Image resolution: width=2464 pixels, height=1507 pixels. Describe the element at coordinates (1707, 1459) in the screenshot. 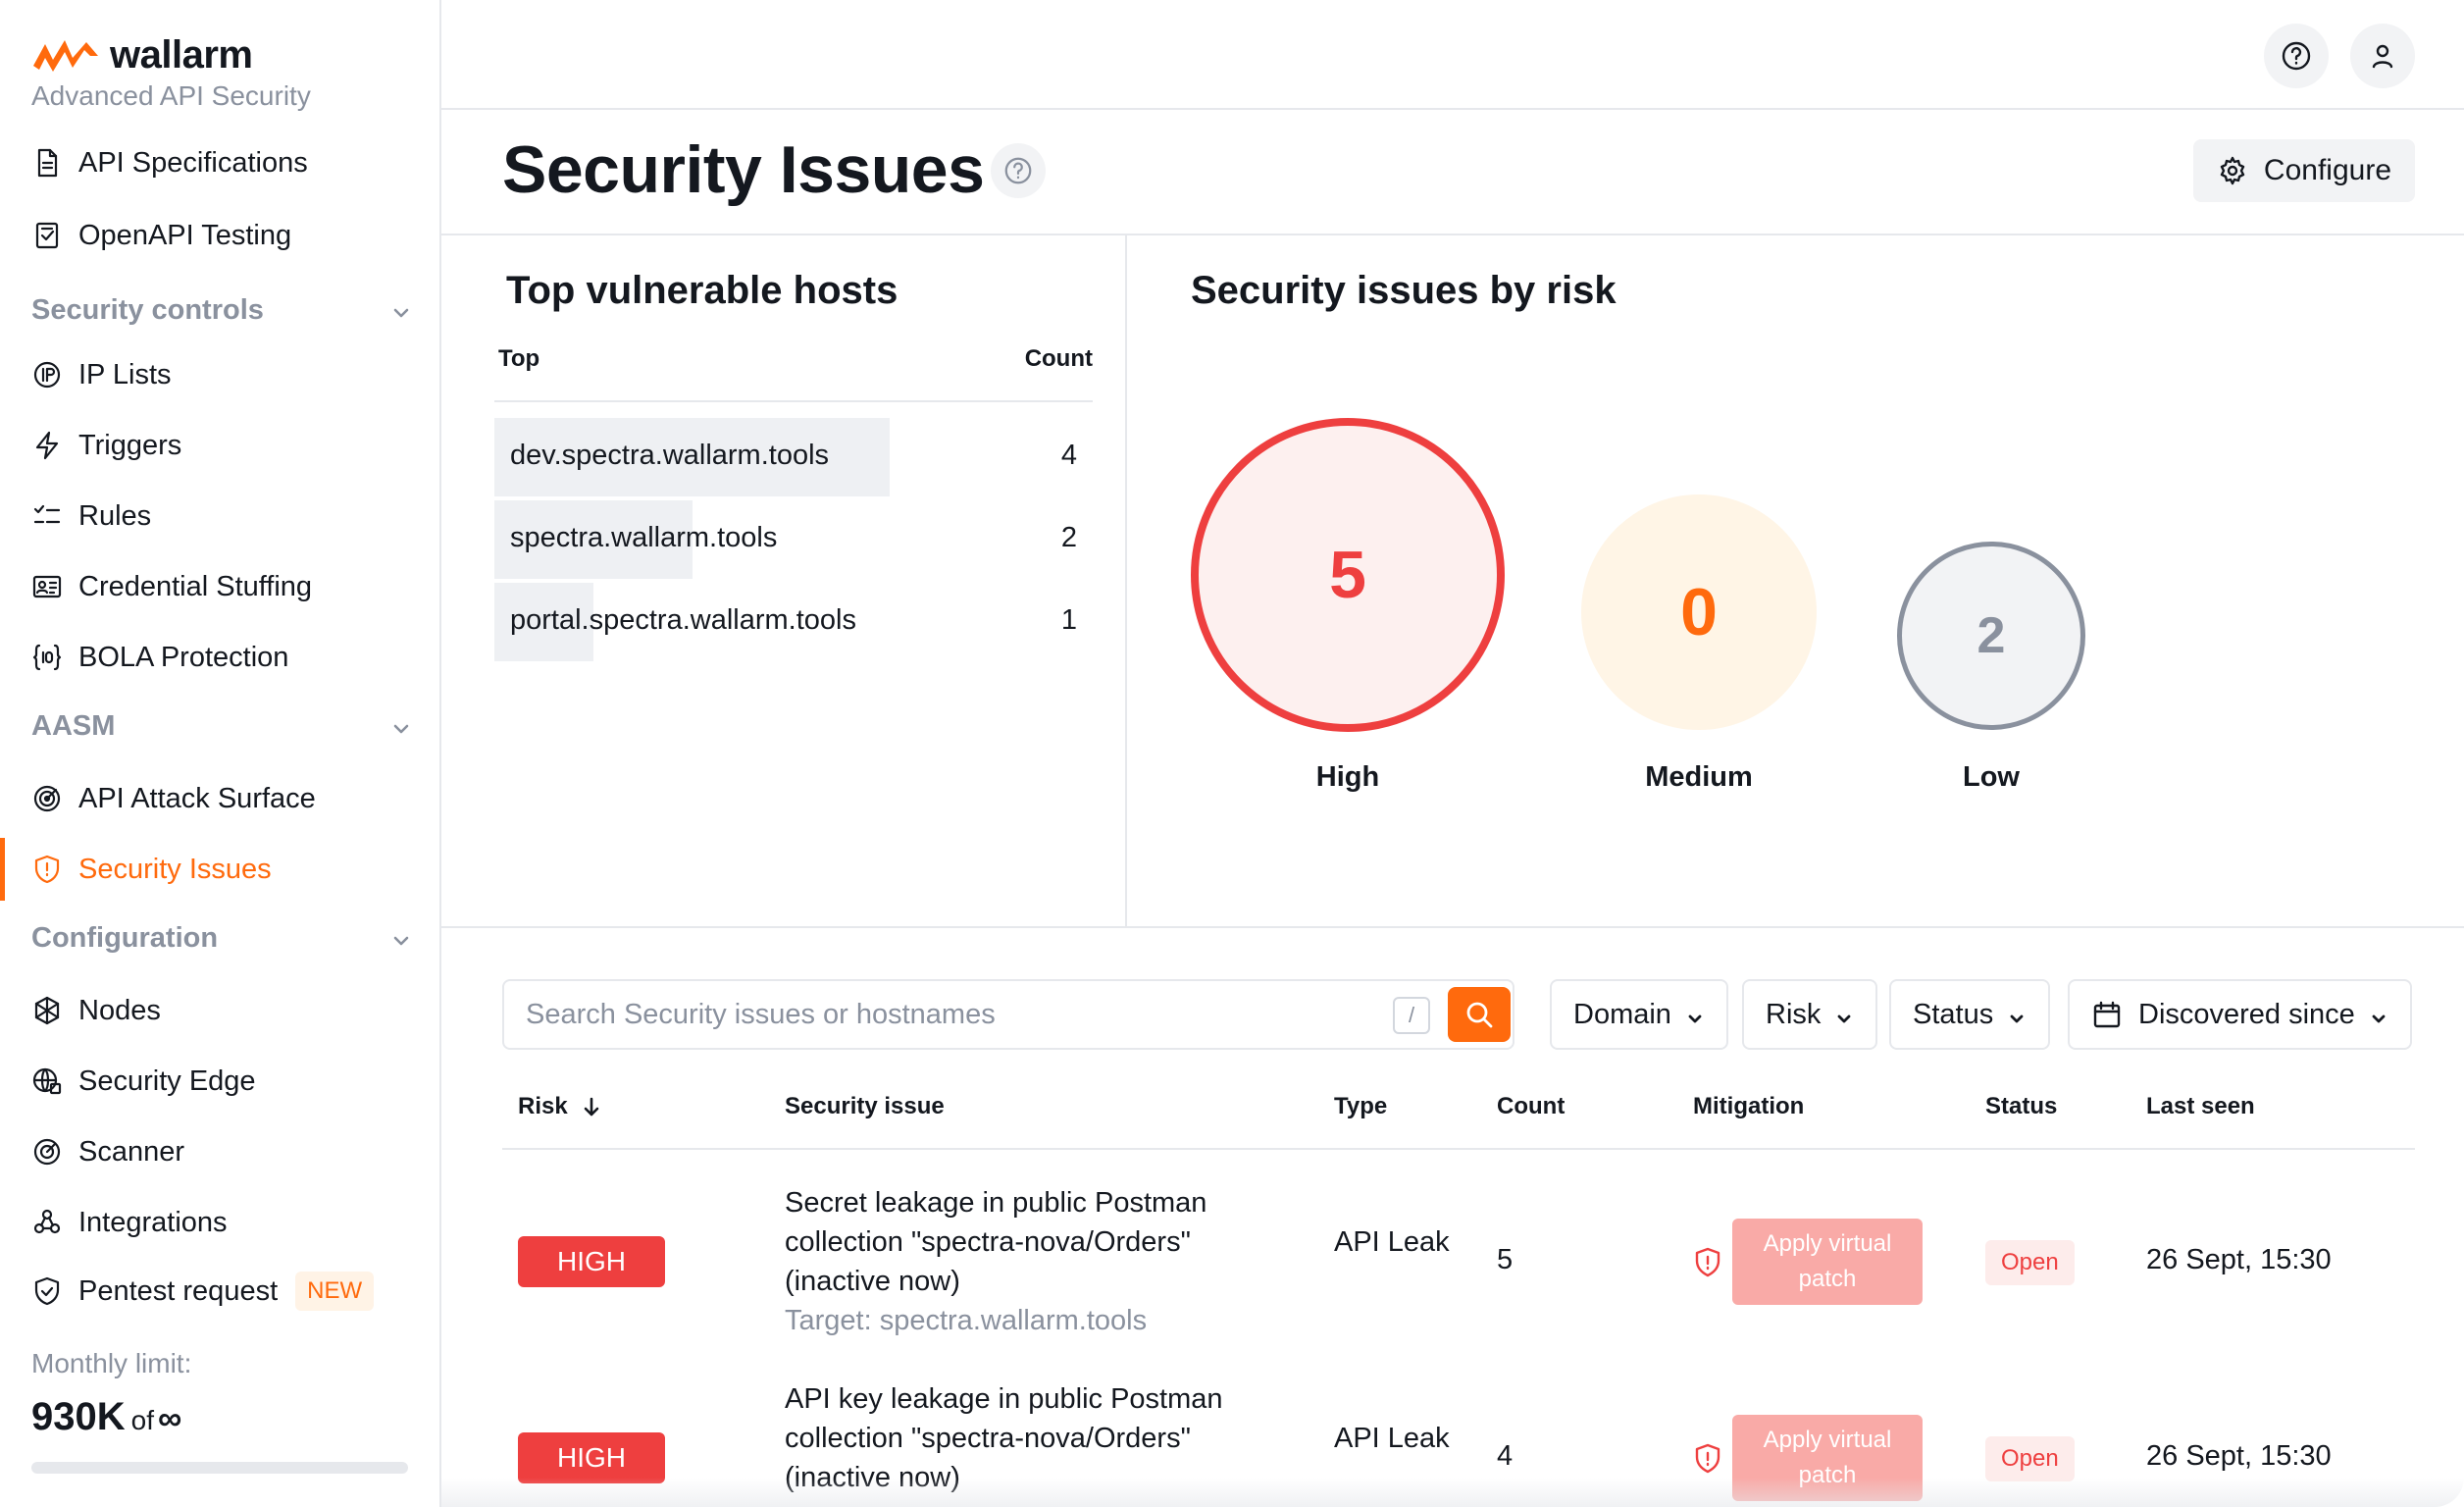

I see `shield-alert-icon` at that location.